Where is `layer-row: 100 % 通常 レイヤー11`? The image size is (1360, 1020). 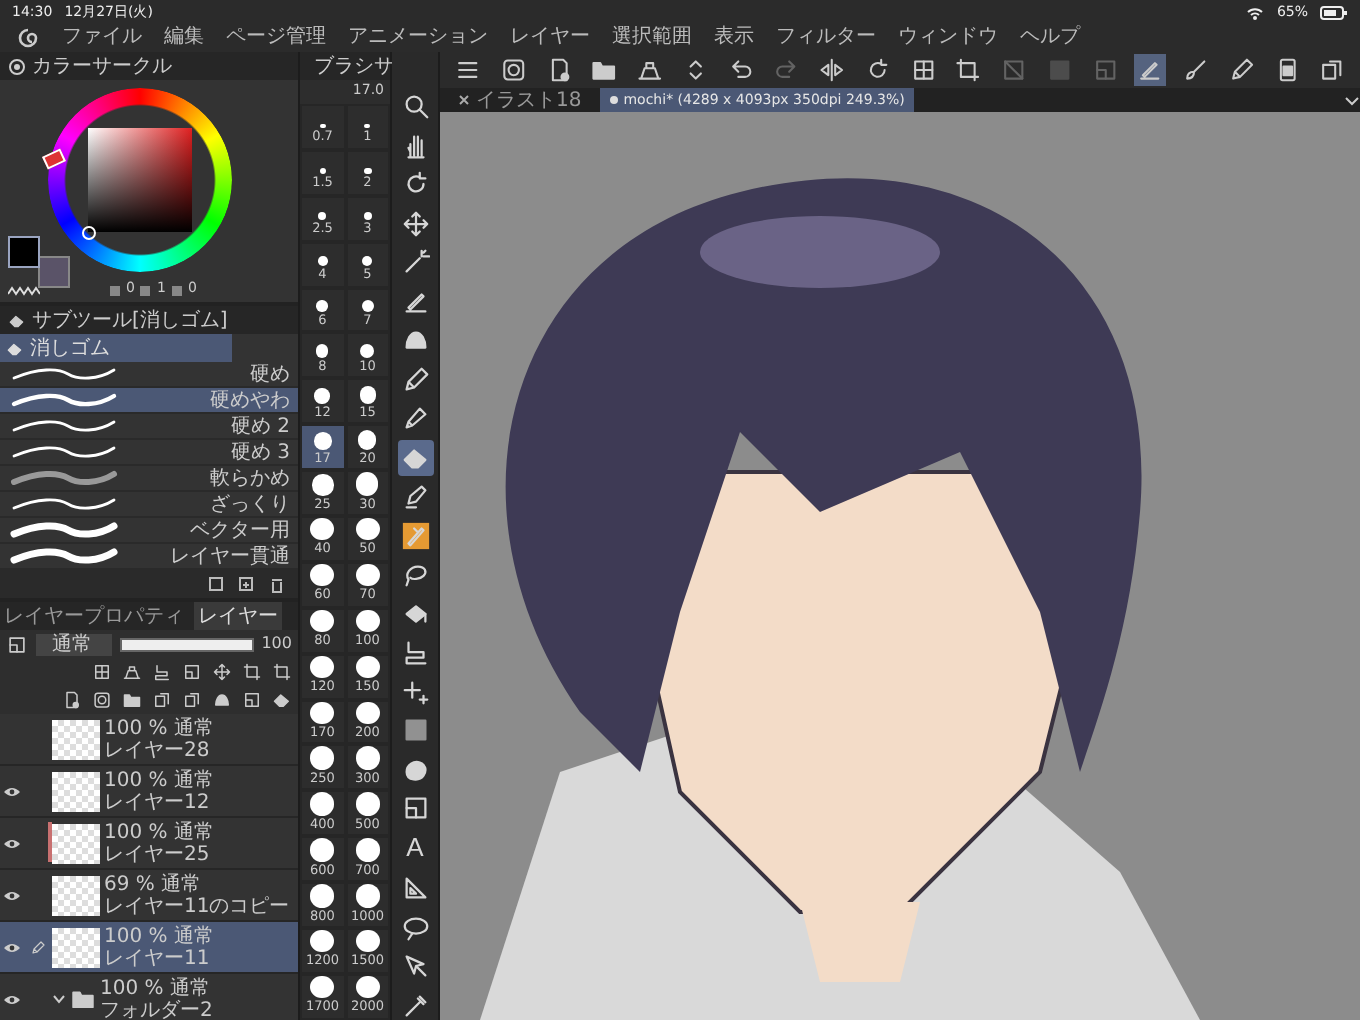 layer-row: 100 % 通常 レイヤー11 is located at coordinates (149, 948).